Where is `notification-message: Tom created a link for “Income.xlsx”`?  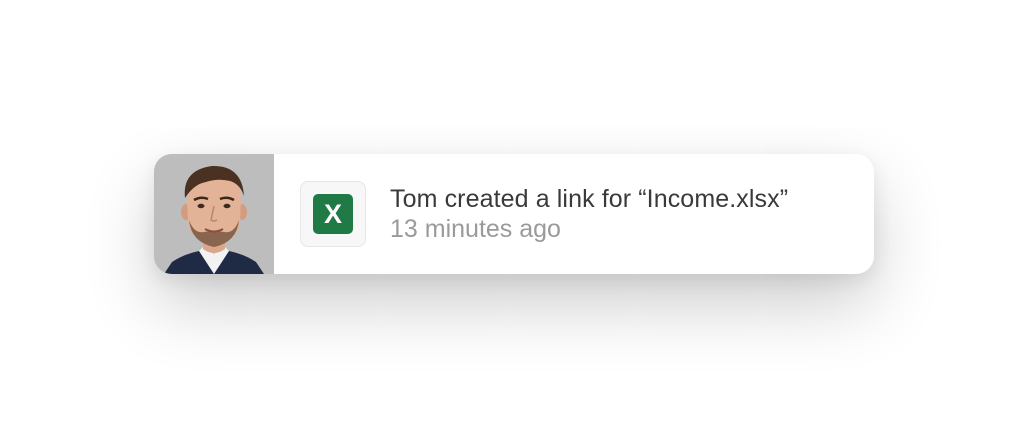 notification-message: Tom created a link for “Income.xlsx” is located at coordinates (589, 199).